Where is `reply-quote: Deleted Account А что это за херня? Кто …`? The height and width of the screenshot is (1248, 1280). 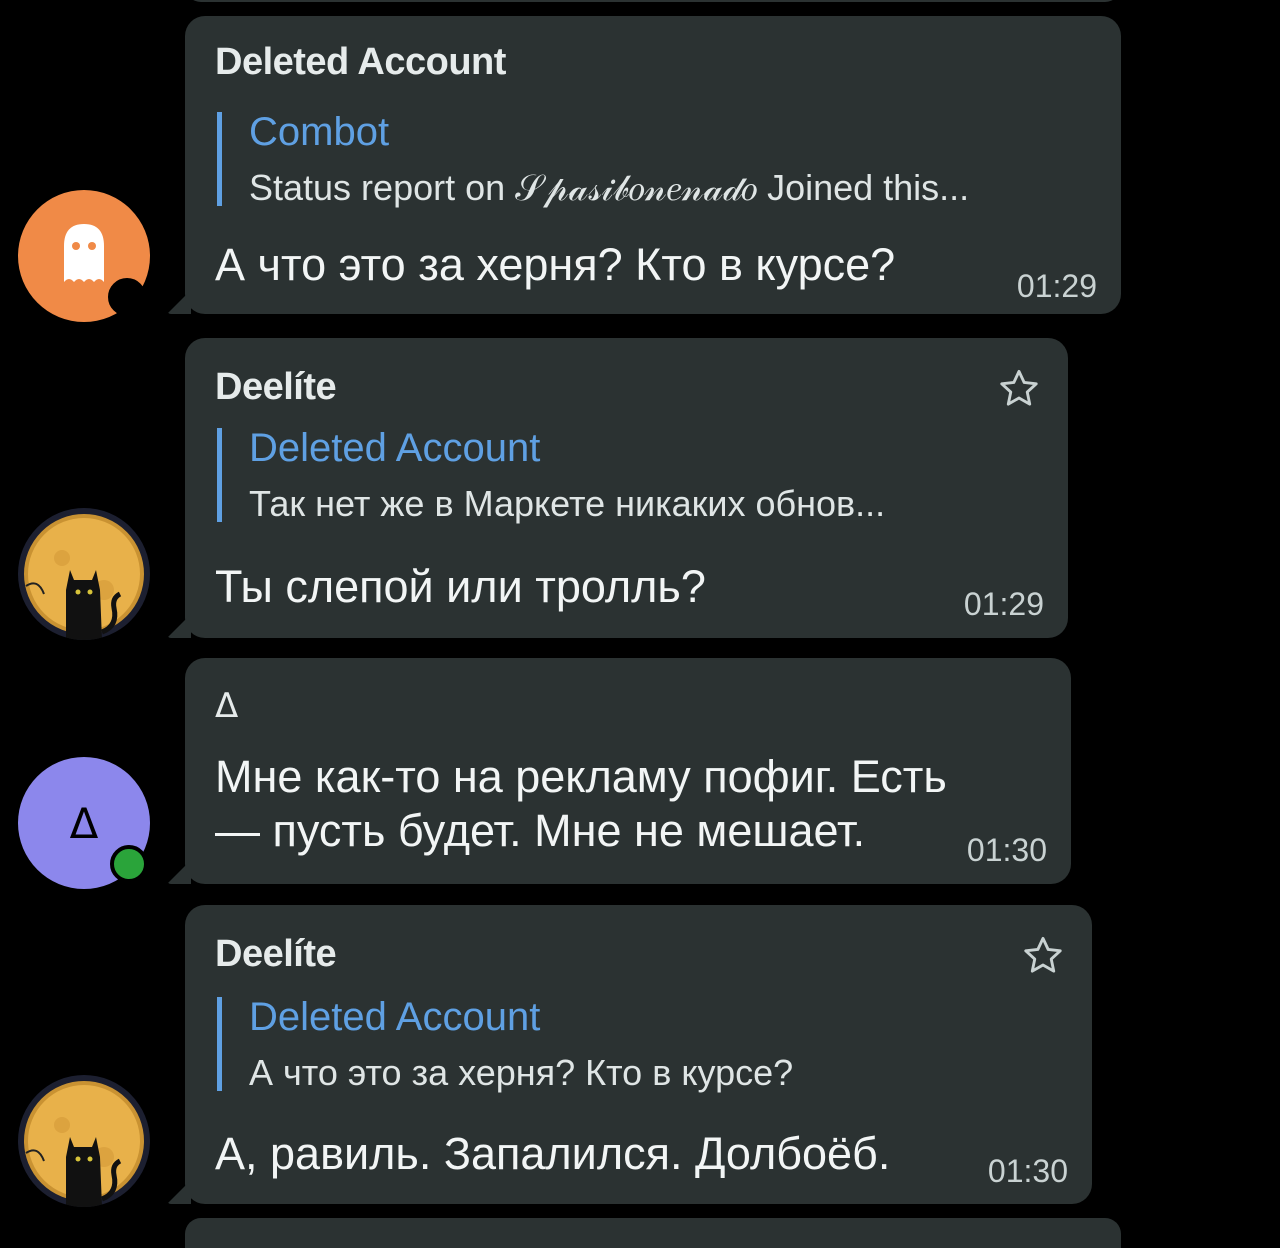 reply-quote: Deleted Account А что это за херня? Кто … is located at coordinates (505, 1044).